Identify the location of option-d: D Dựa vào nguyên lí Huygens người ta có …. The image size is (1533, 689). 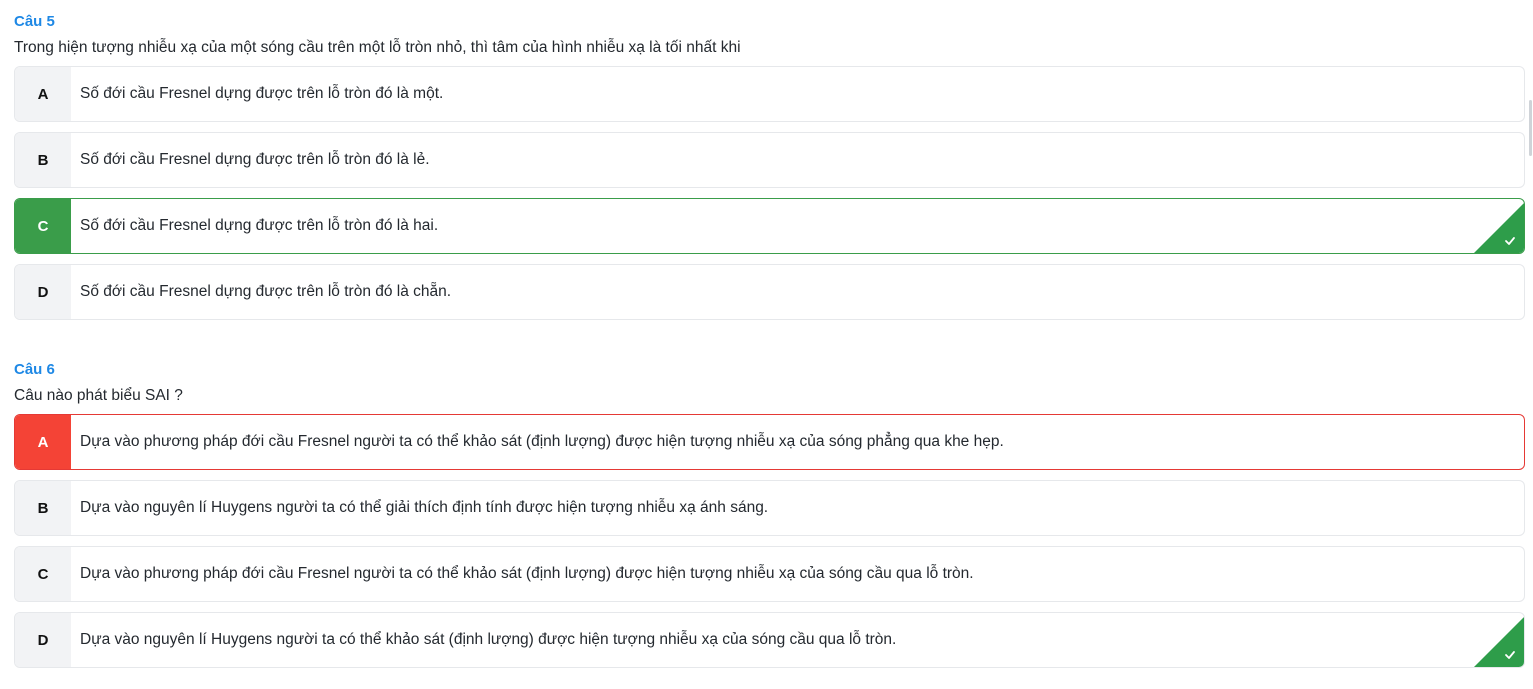
(769, 640).